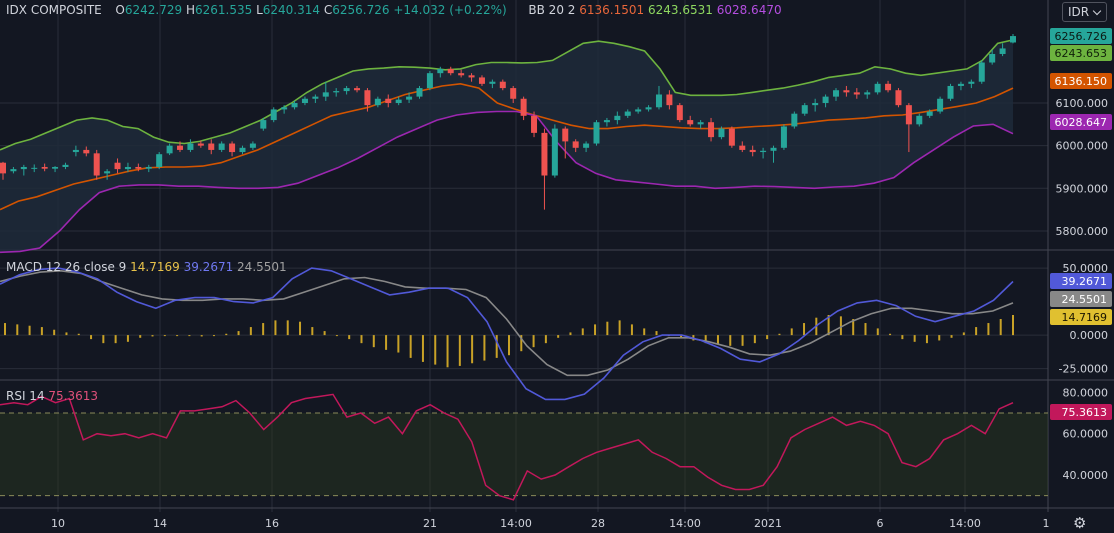 The height and width of the screenshot is (533, 1114). What do you see at coordinates (1046, 523) in the screenshot?
I see `time-axis-label: 1` at bounding box center [1046, 523].